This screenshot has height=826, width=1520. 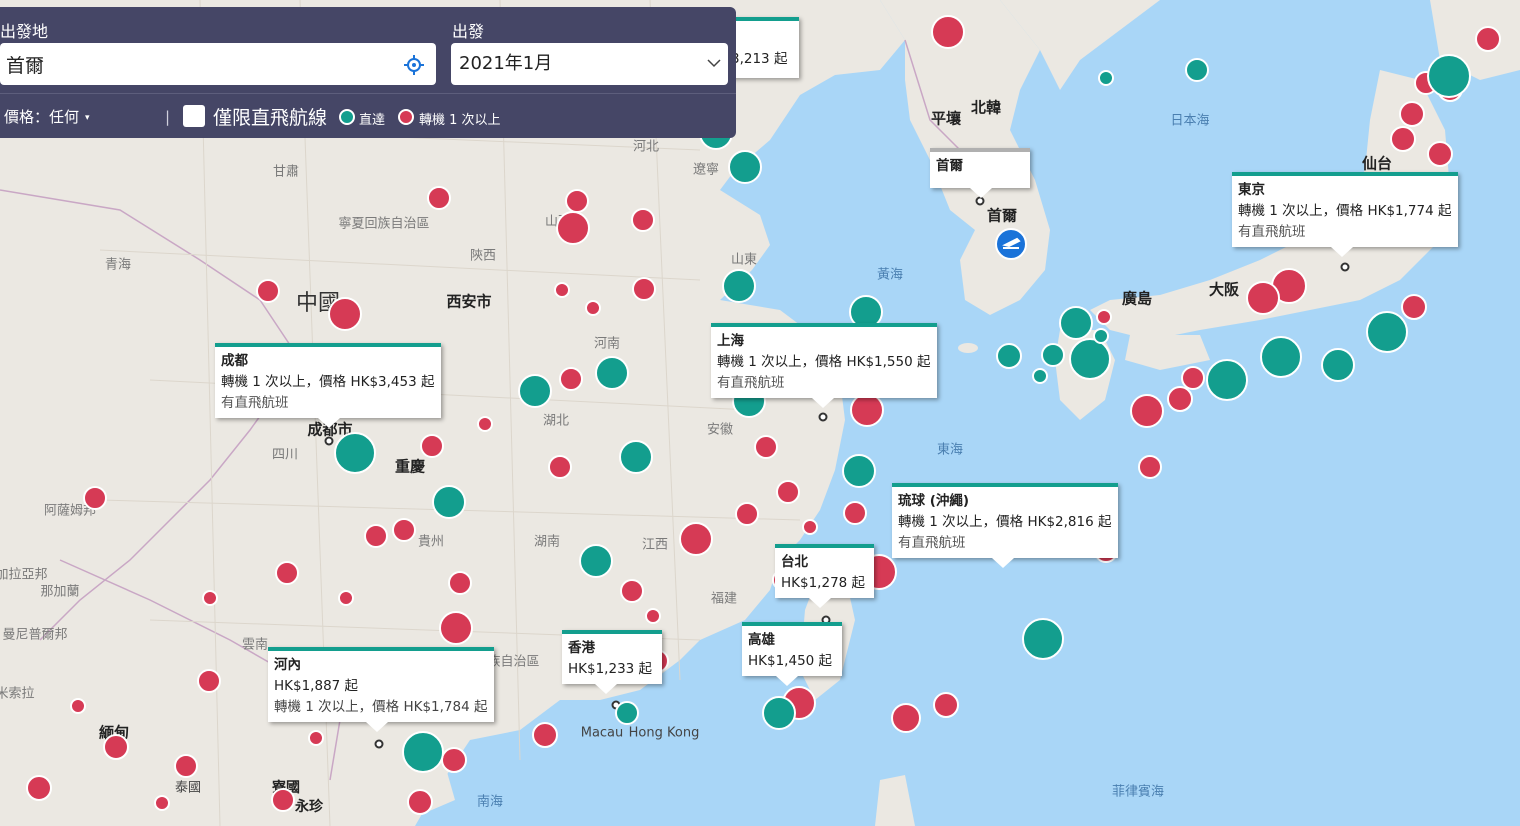 What do you see at coordinates (1345, 214) in the screenshot?
I see `tooltip-tokyo: 東京 轉機 1 次以上，價格 HK$1,774 起 有直飛航班` at bounding box center [1345, 214].